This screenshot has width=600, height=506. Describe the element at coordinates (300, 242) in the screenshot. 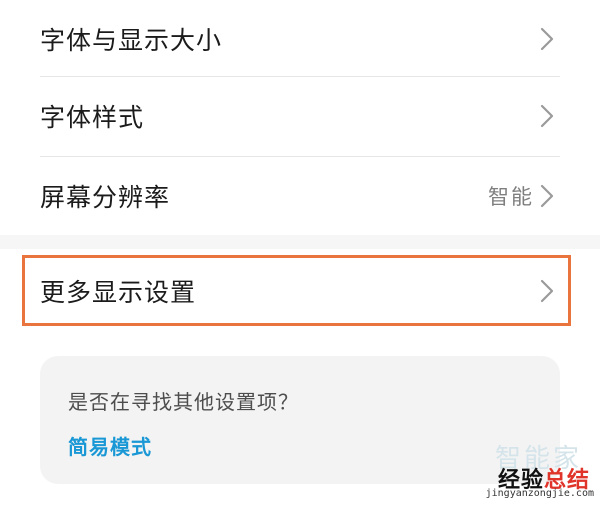

I see `section-separator` at that location.